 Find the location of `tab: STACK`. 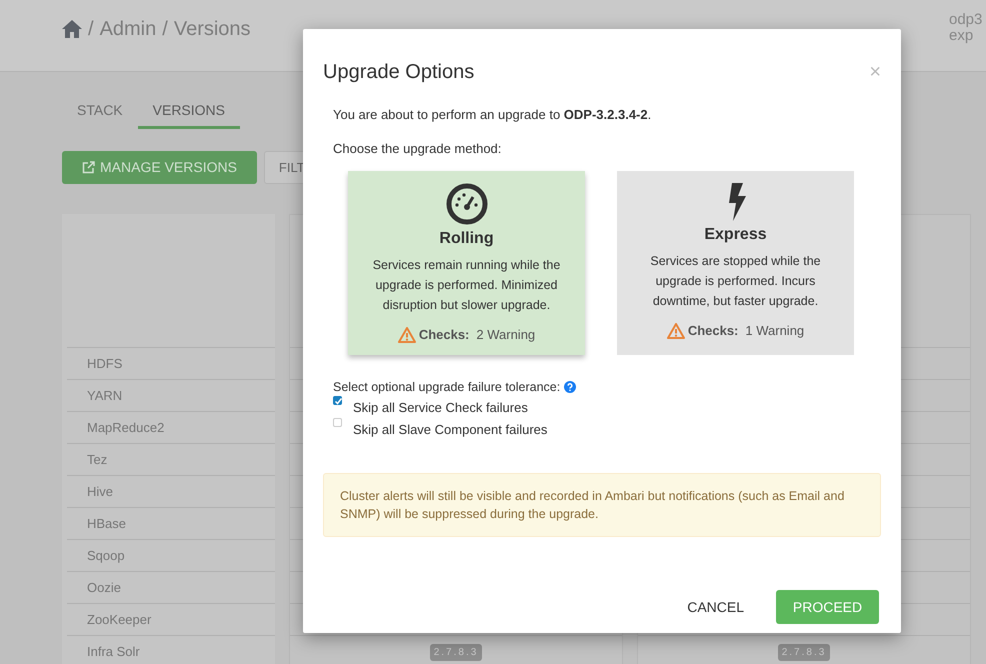

tab: STACK is located at coordinates (100, 114).